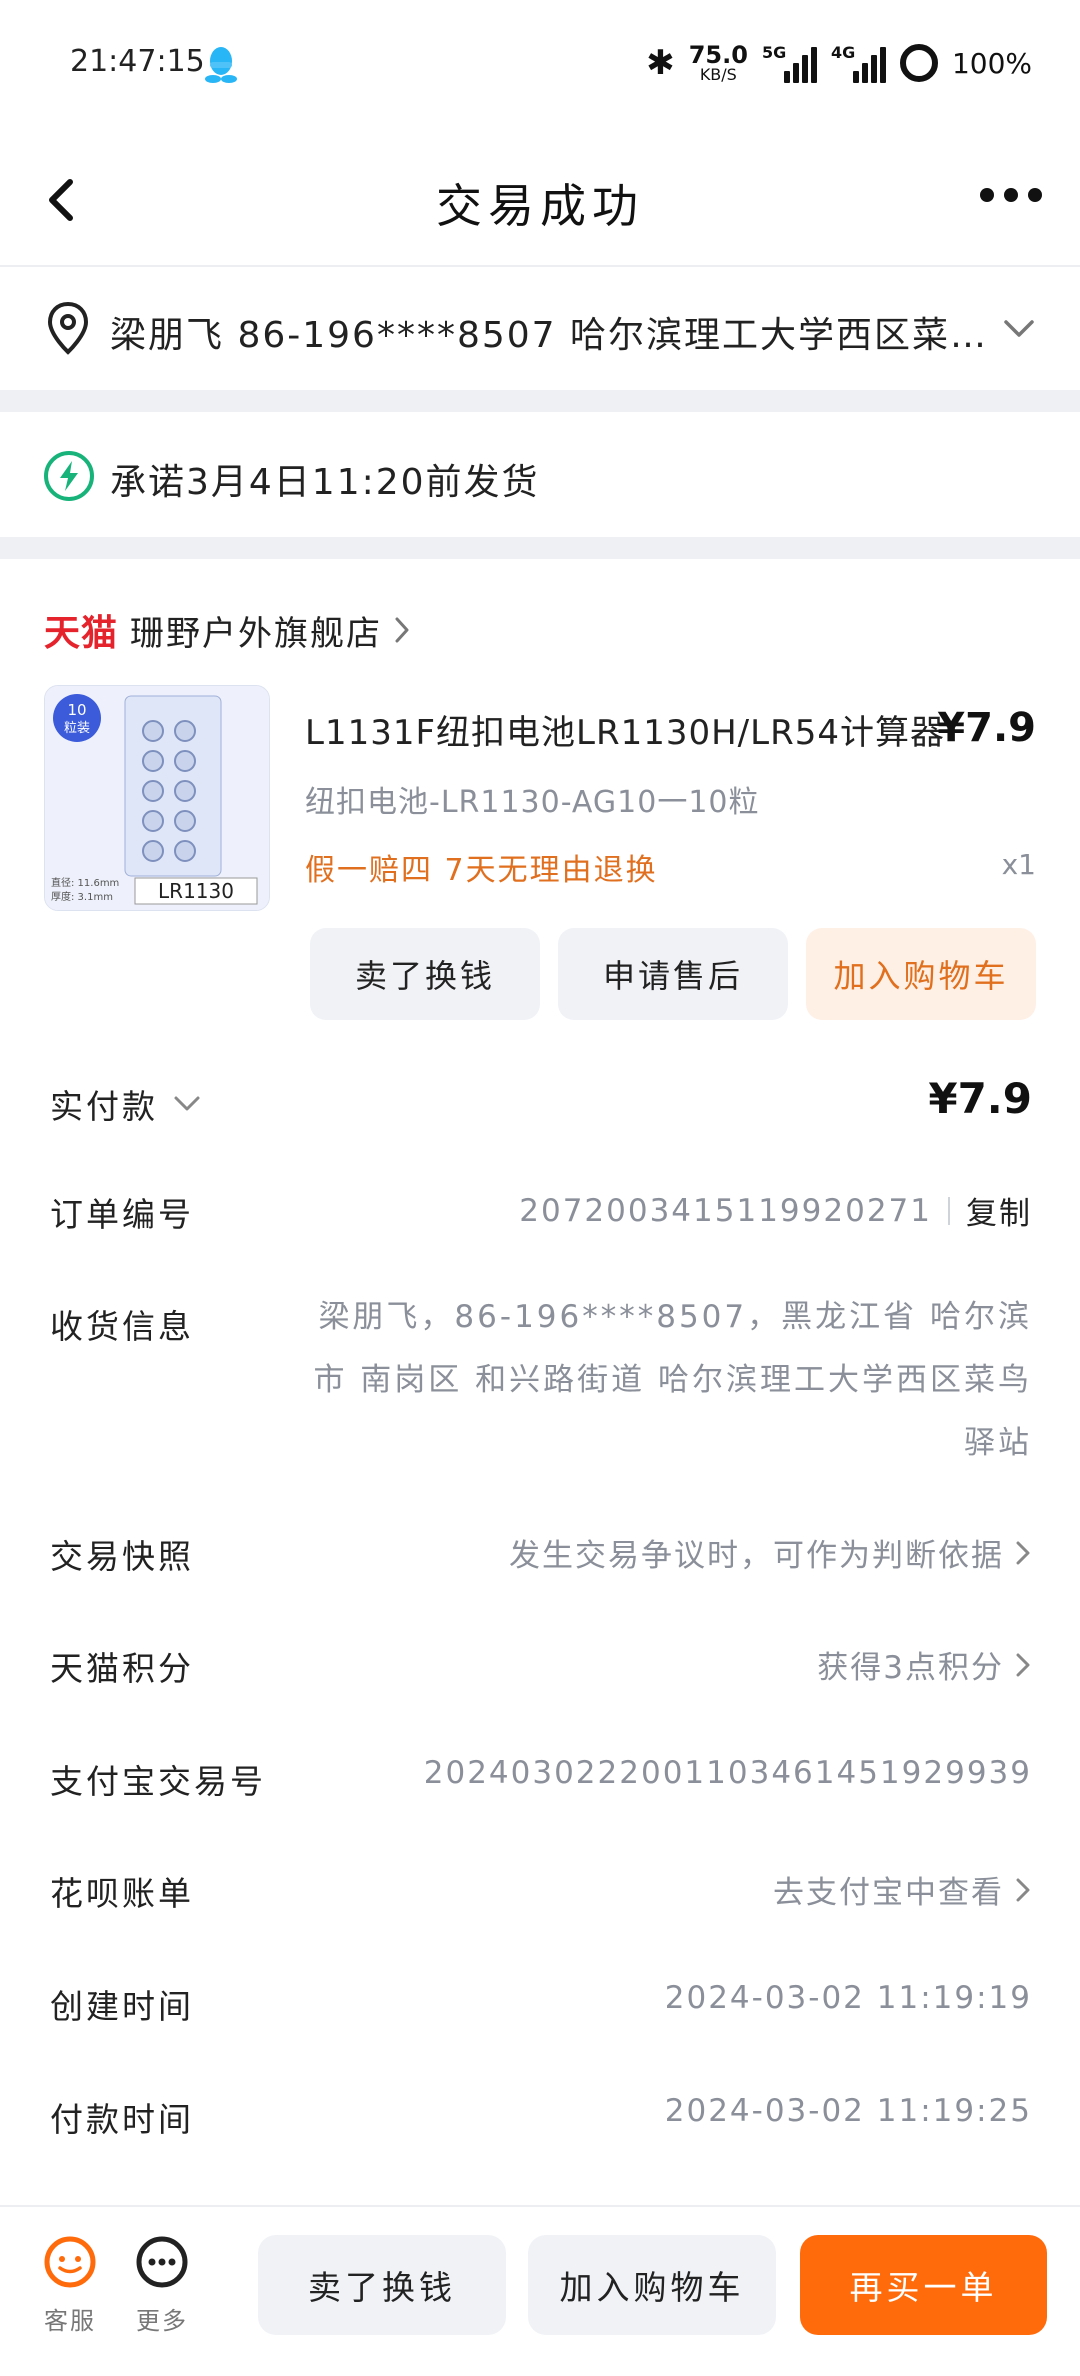 The width and height of the screenshot is (1080, 2376). I want to click on receiver-info-label: 收货信息, so click(122, 1326).